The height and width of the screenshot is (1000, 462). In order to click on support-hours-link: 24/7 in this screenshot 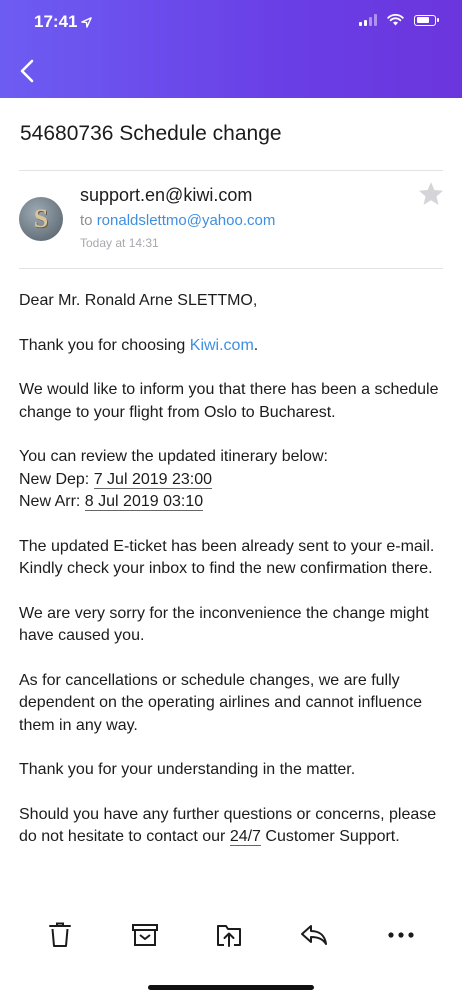, I will do `click(245, 837)`.